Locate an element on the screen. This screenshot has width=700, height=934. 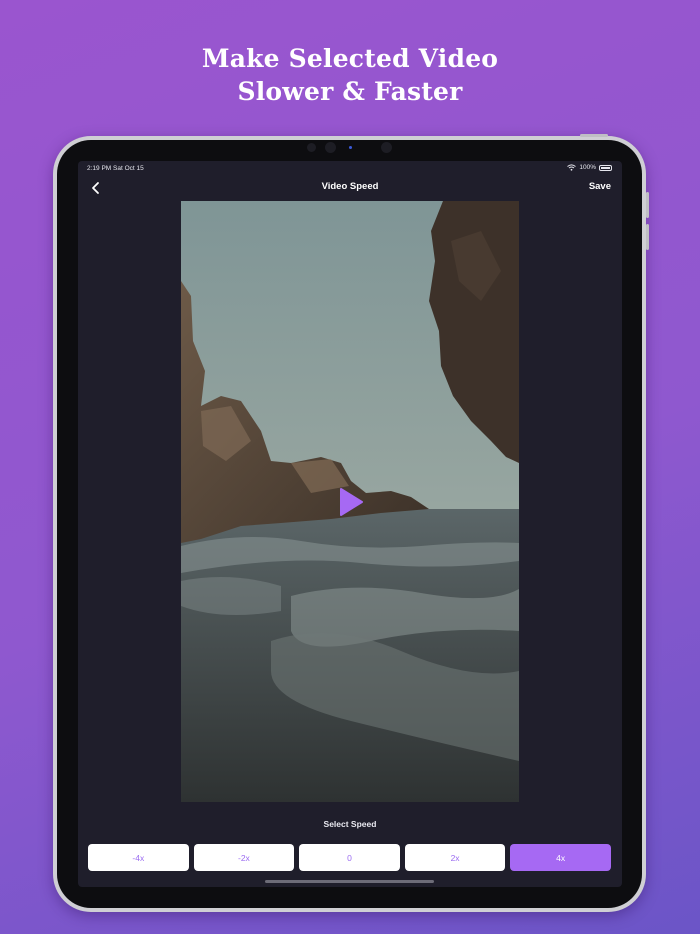
wifi-icon is located at coordinates (572, 167).